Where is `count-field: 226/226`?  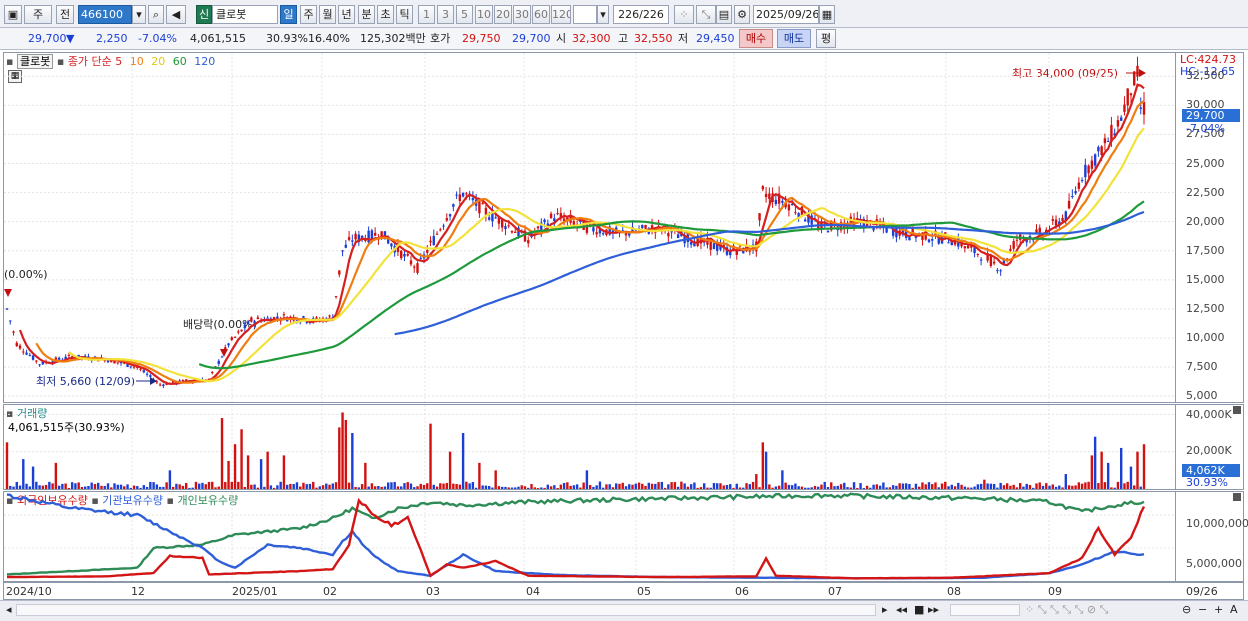 count-field: 226/226 is located at coordinates (641, 14).